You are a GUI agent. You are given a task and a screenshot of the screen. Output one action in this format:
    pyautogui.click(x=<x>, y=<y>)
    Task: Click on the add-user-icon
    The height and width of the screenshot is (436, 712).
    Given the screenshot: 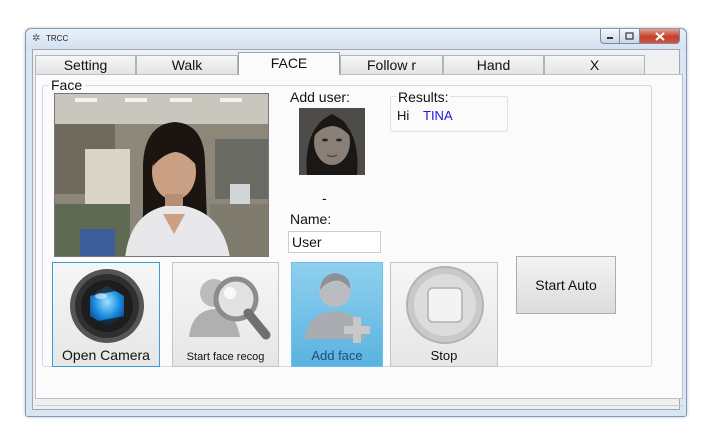 What is the action you would take?
    pyautogui.click(x=337, y=308)
    